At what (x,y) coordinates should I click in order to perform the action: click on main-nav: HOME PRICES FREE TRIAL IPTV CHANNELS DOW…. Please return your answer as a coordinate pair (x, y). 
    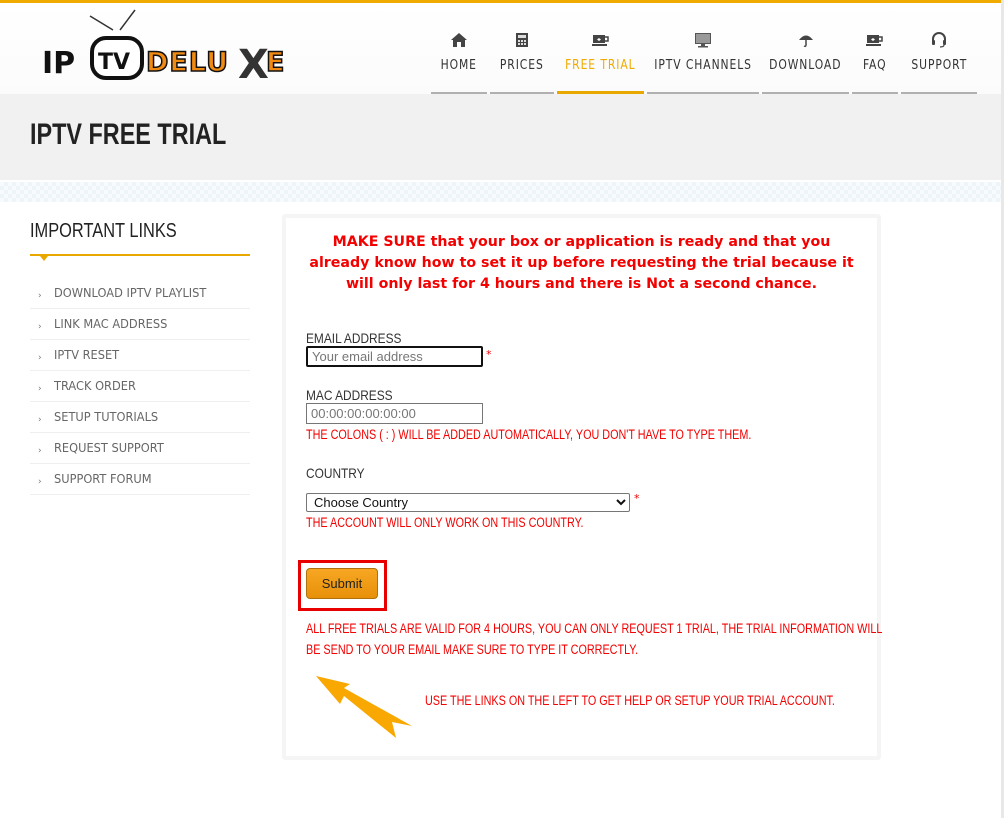
    Looking at the image, I should click on (705, 48).